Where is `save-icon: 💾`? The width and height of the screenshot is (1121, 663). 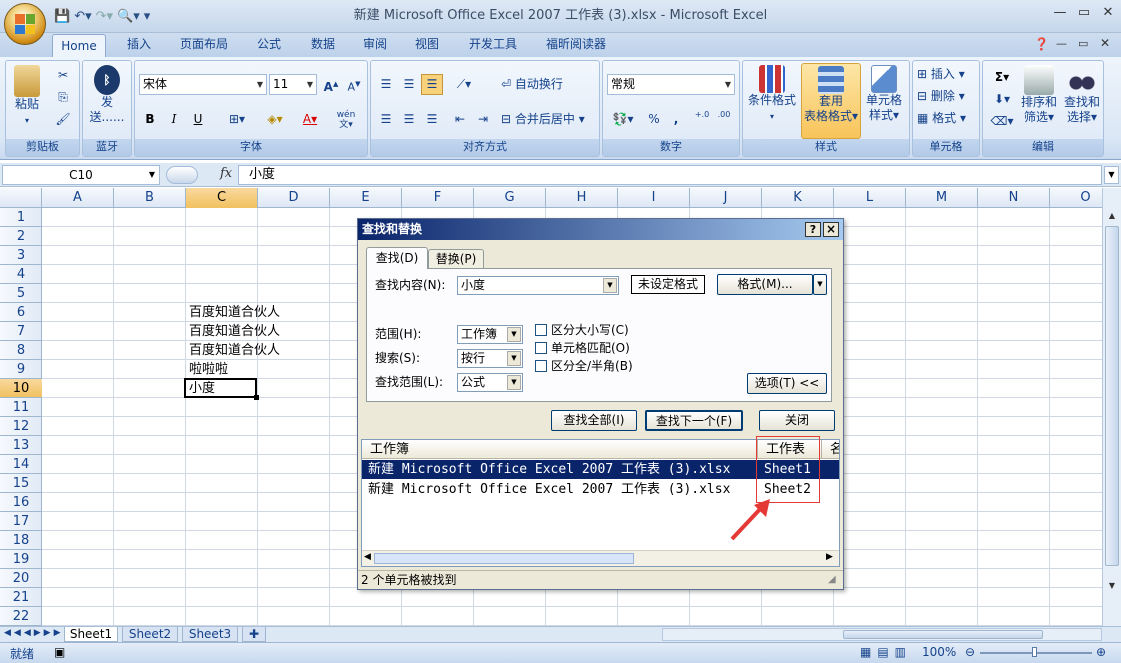
save-icon: 💾 is located at coordinates (62, 16).